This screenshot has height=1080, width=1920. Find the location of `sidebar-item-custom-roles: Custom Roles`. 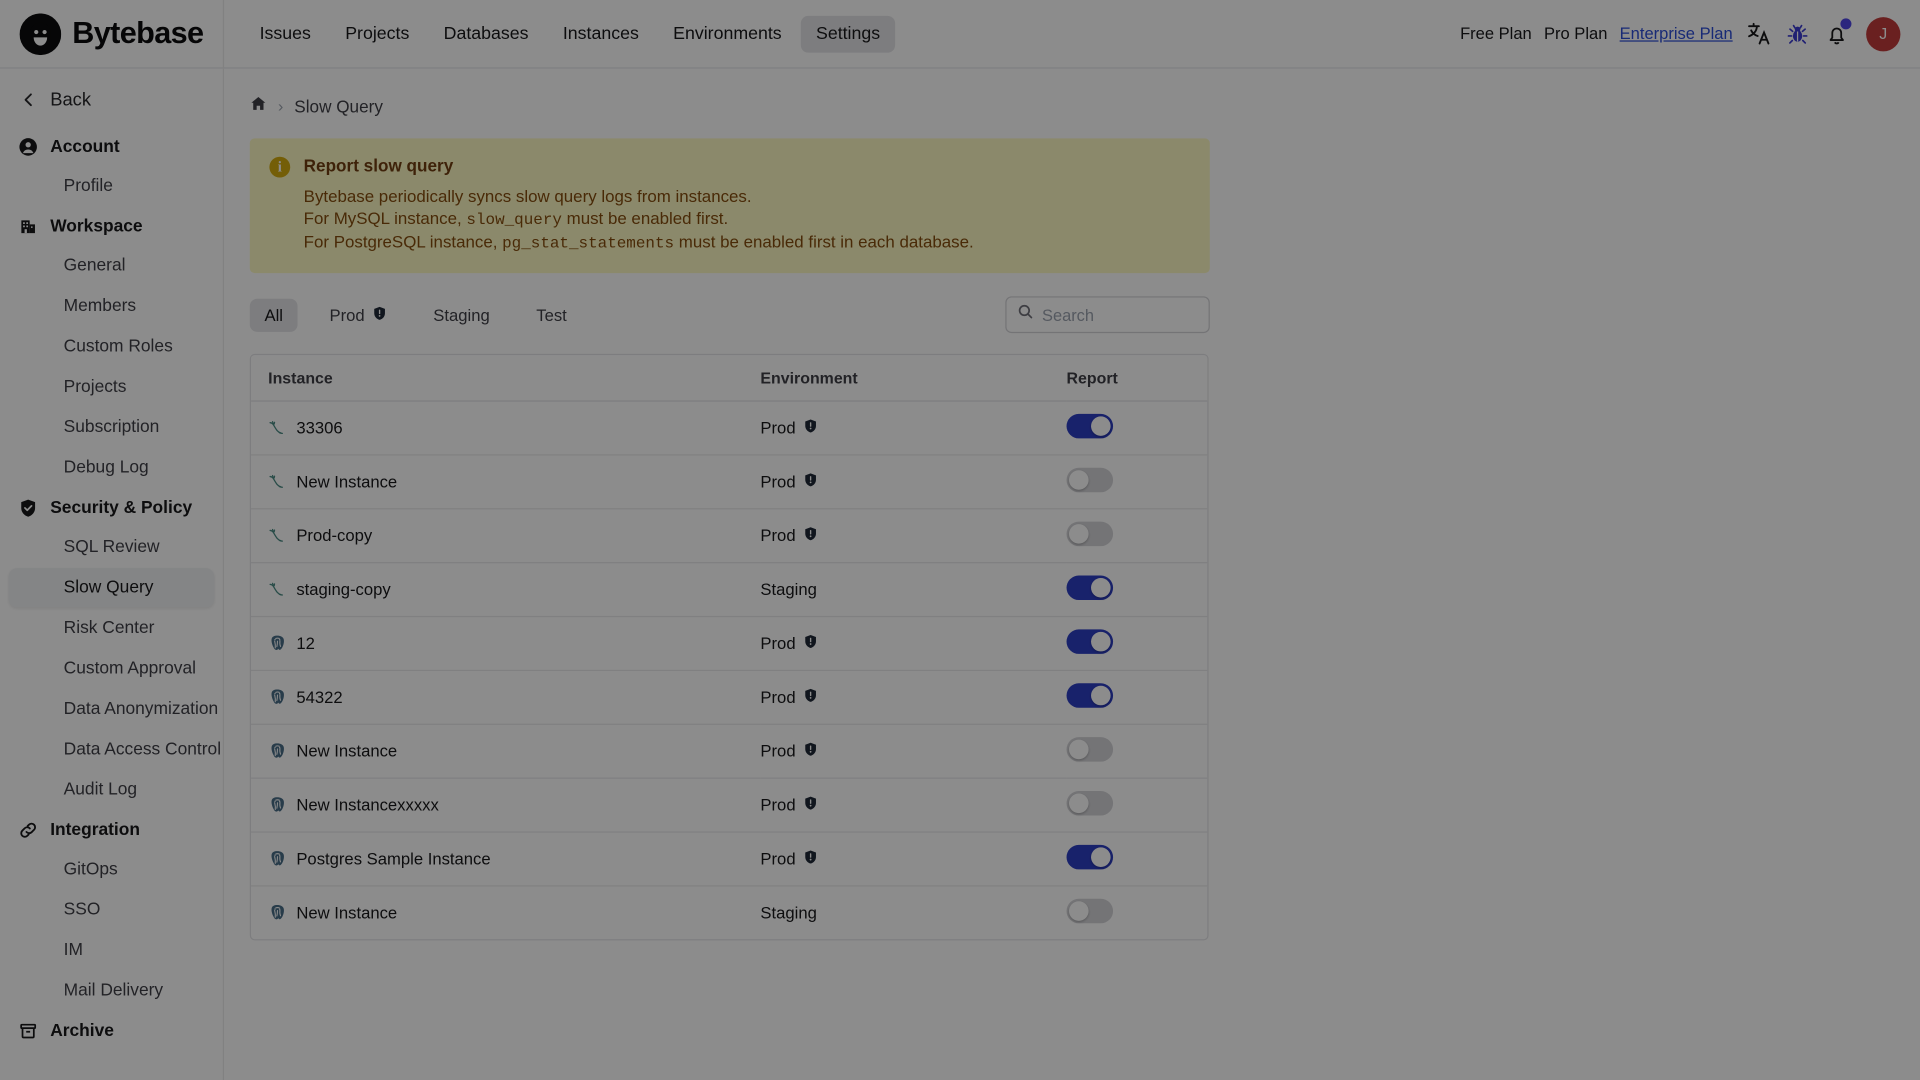

sidebar-item-custom-roles: Custom Roles is located at coordinates (112, 346).